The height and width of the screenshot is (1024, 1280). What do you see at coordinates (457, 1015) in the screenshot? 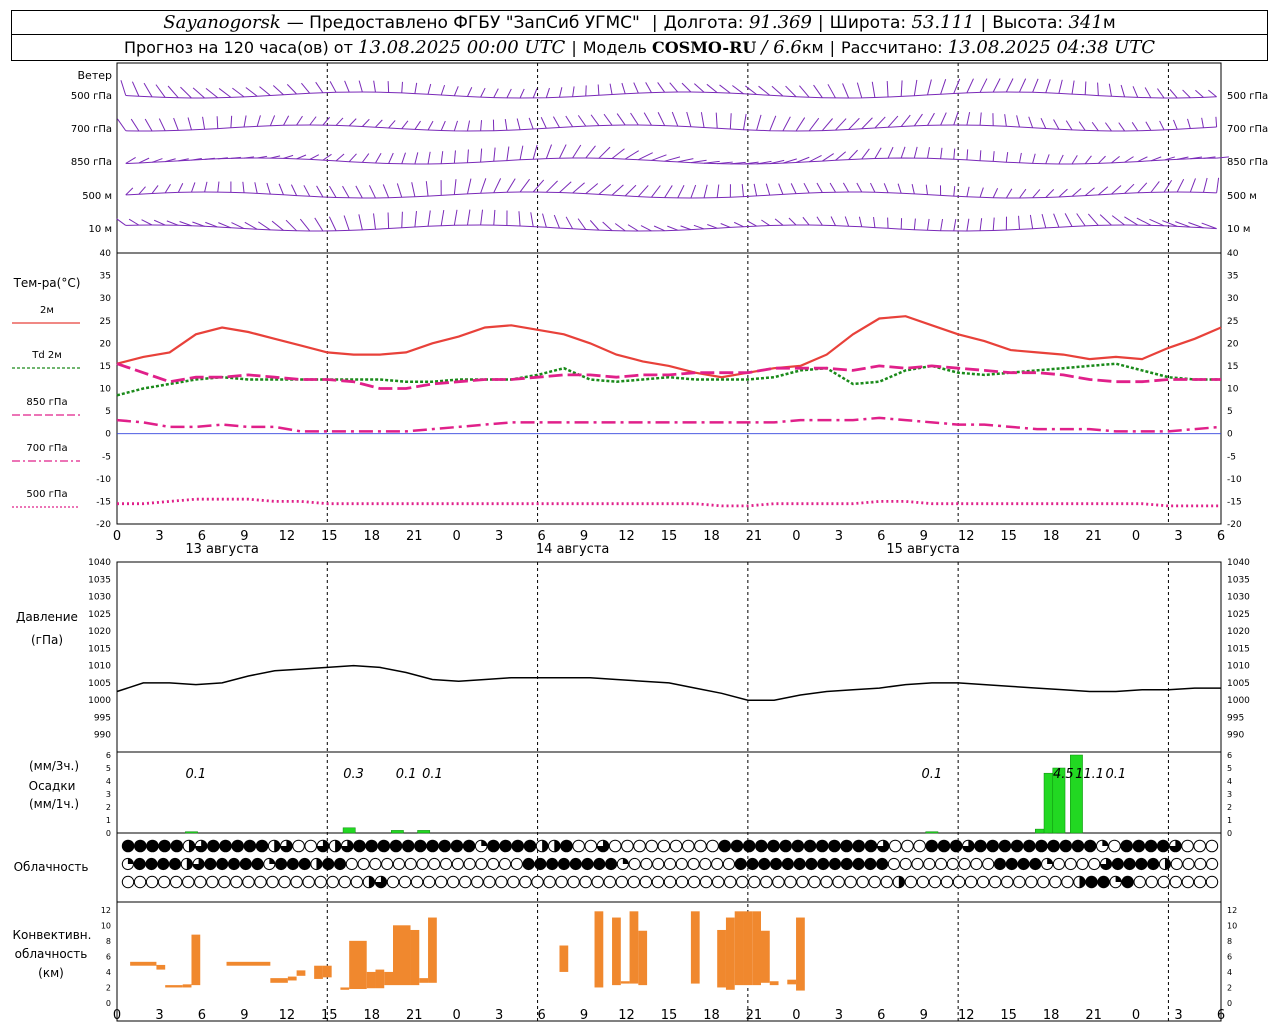
I see `hour-label-bottom: 0` at bounding box center [457, 1015].